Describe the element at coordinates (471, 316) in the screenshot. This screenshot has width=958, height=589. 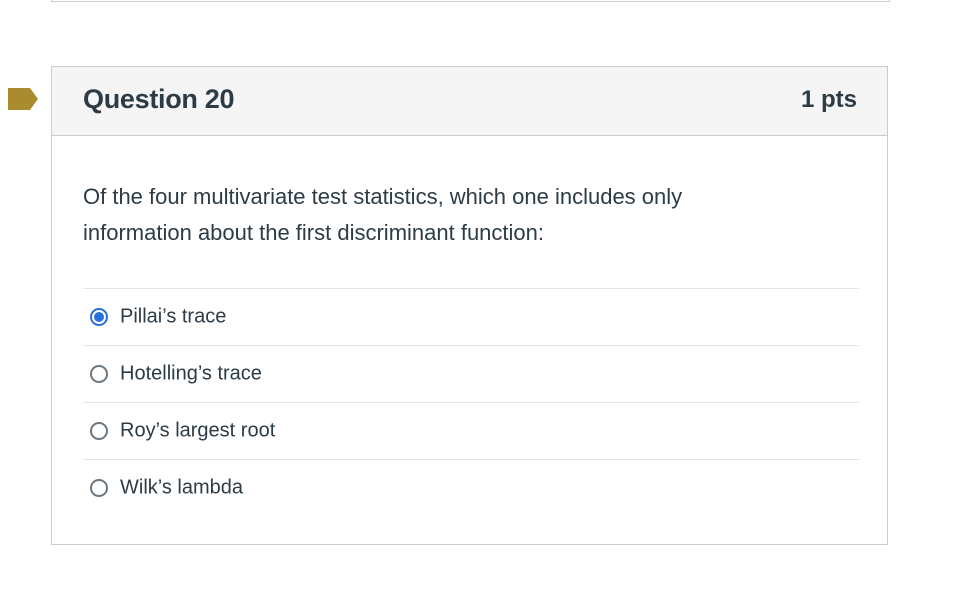
I see `answer-option: Pillai’s trace` at that location.